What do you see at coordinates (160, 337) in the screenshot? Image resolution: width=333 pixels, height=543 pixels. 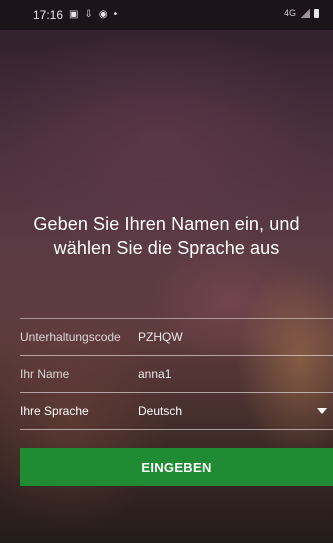 I see `conversation-code-field: PZHQW` at bounding box center [160, 337].